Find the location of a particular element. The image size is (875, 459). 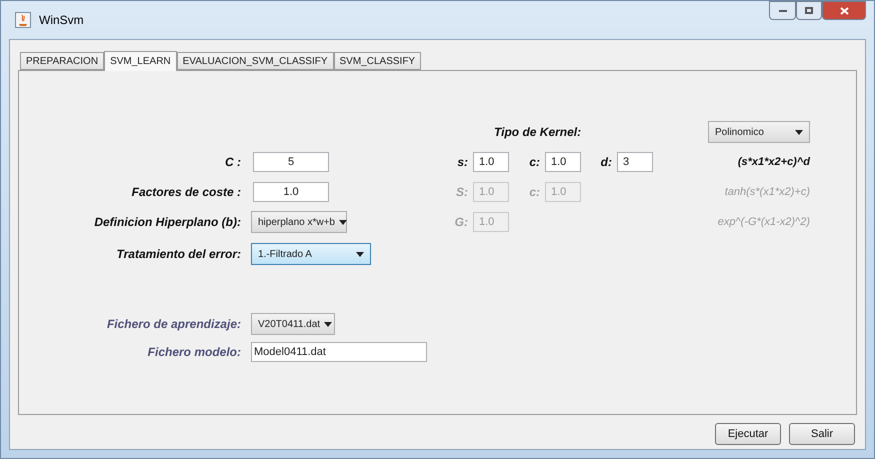

minimize-button is located at coordinates (782, 10).